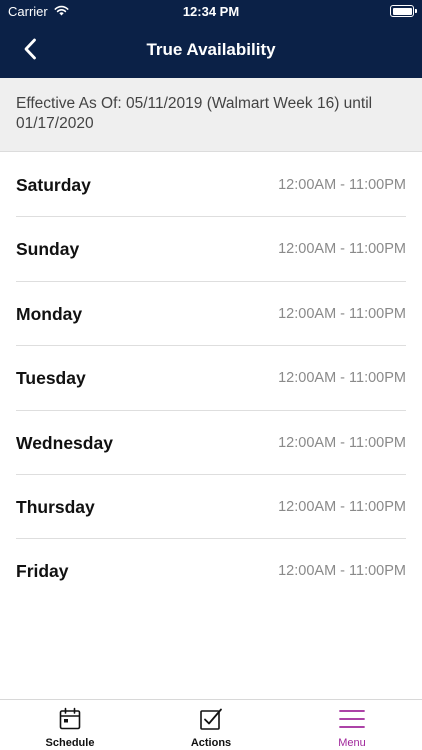 This screenshot has height=750, width=422. I want to click on day-name: Thursday, so click(55, 506).